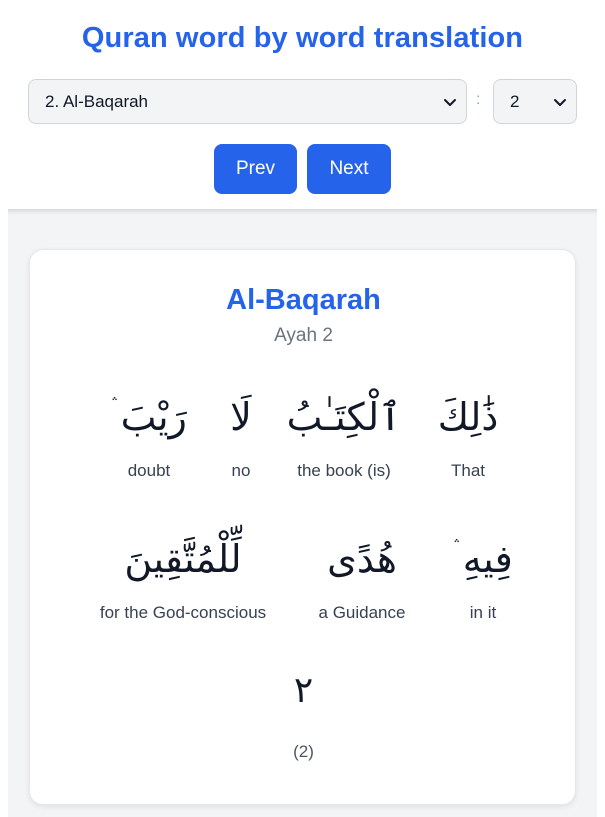  I want to click on word-translation: in it, so click(483, 612).